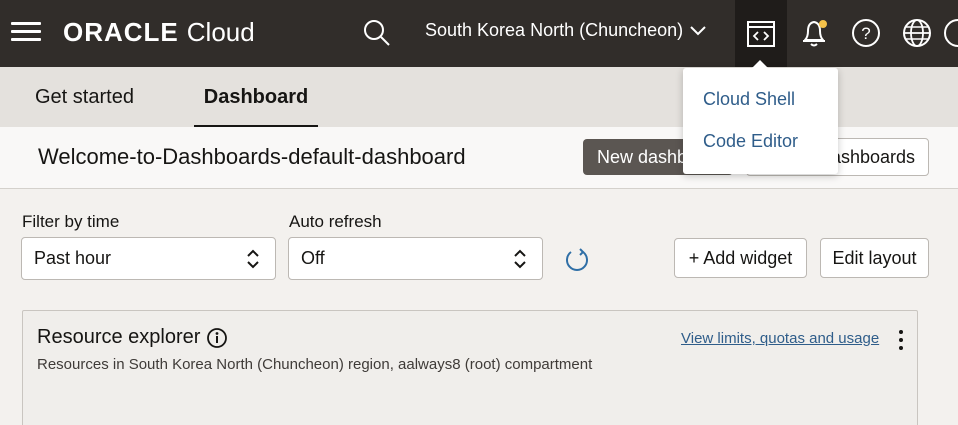  I want to click on time-filter-select: Past hour, so click(148, 258).